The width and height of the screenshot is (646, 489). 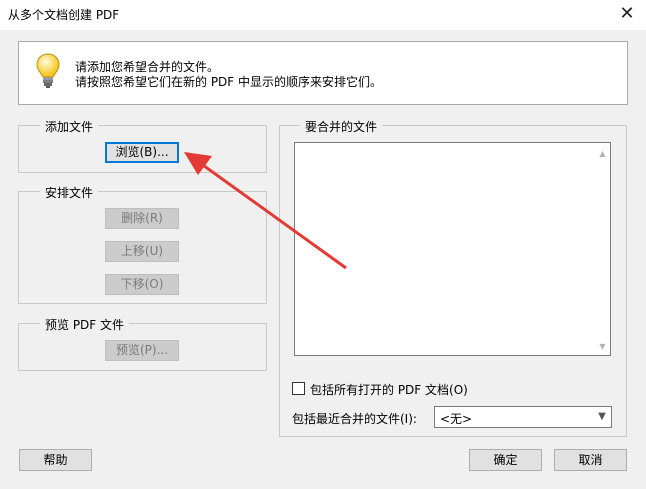 What do you see at coordinates (602, 416) in the screenshot?
I see `chevron-down-icon: ▼` at bounding box center [602, 416].